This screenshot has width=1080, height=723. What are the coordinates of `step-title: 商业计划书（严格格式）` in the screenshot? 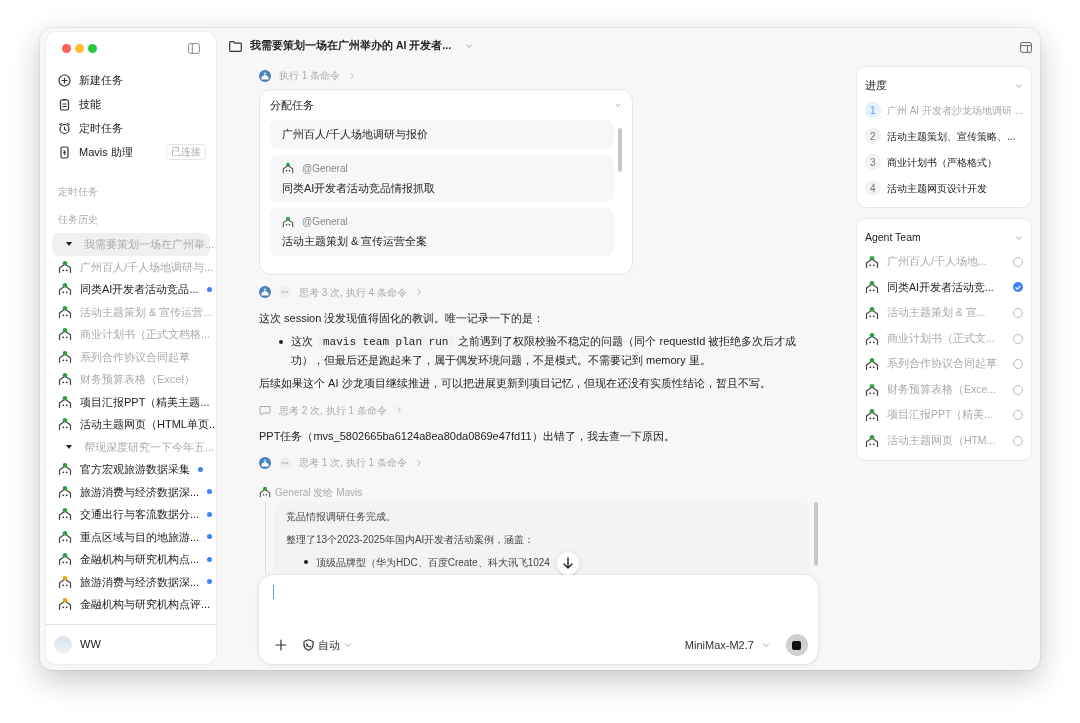 It's located at (941, 162).